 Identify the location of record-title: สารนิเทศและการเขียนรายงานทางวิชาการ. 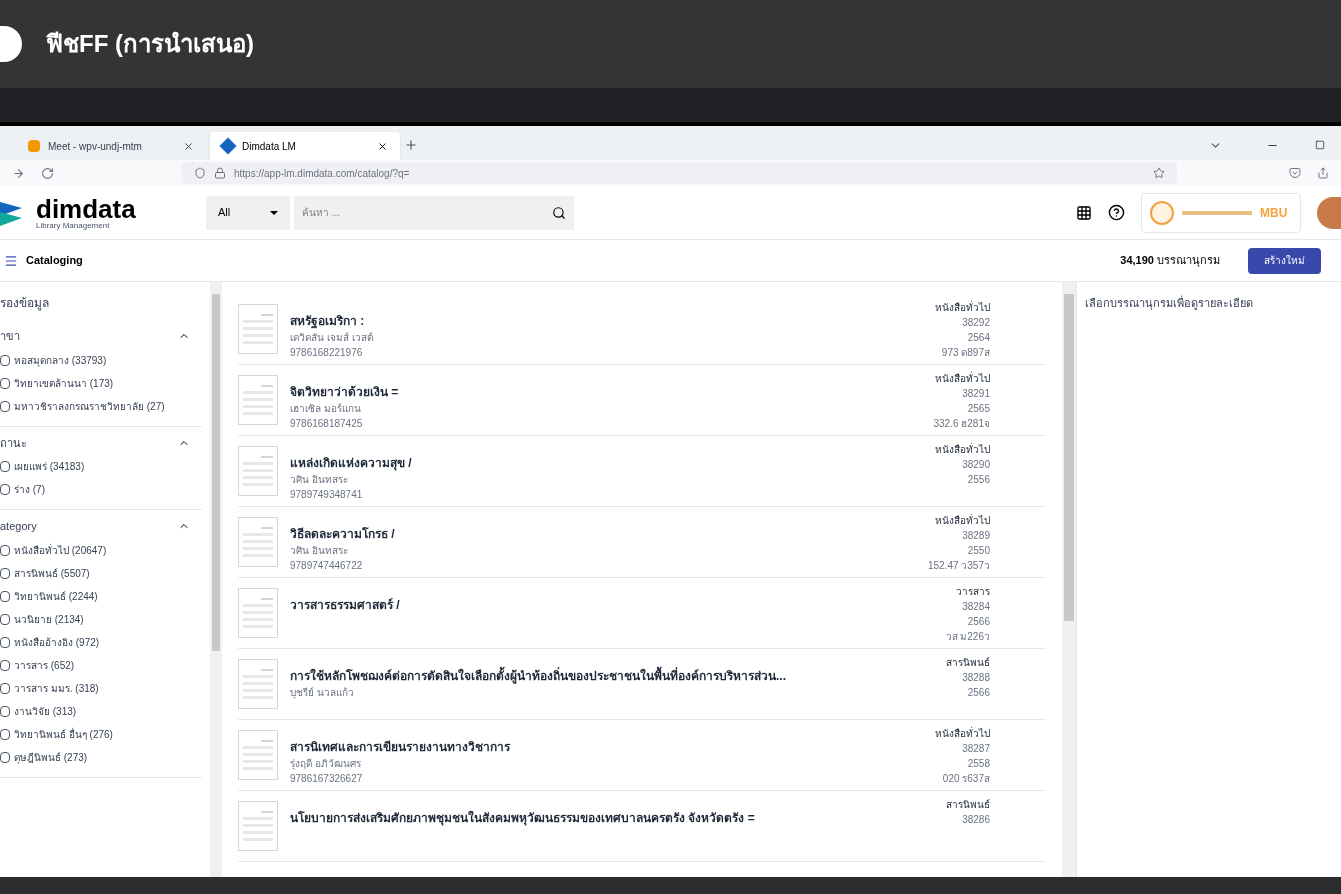
(401, 747).